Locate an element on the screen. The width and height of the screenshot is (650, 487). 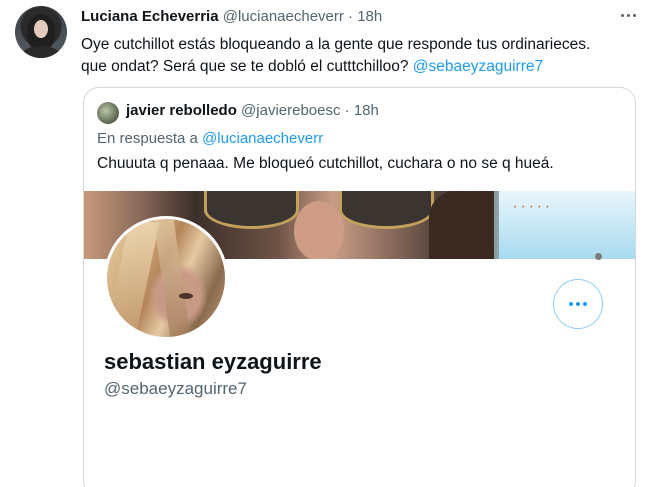
avatar-hair-streak is located at coordinates (172, 278).